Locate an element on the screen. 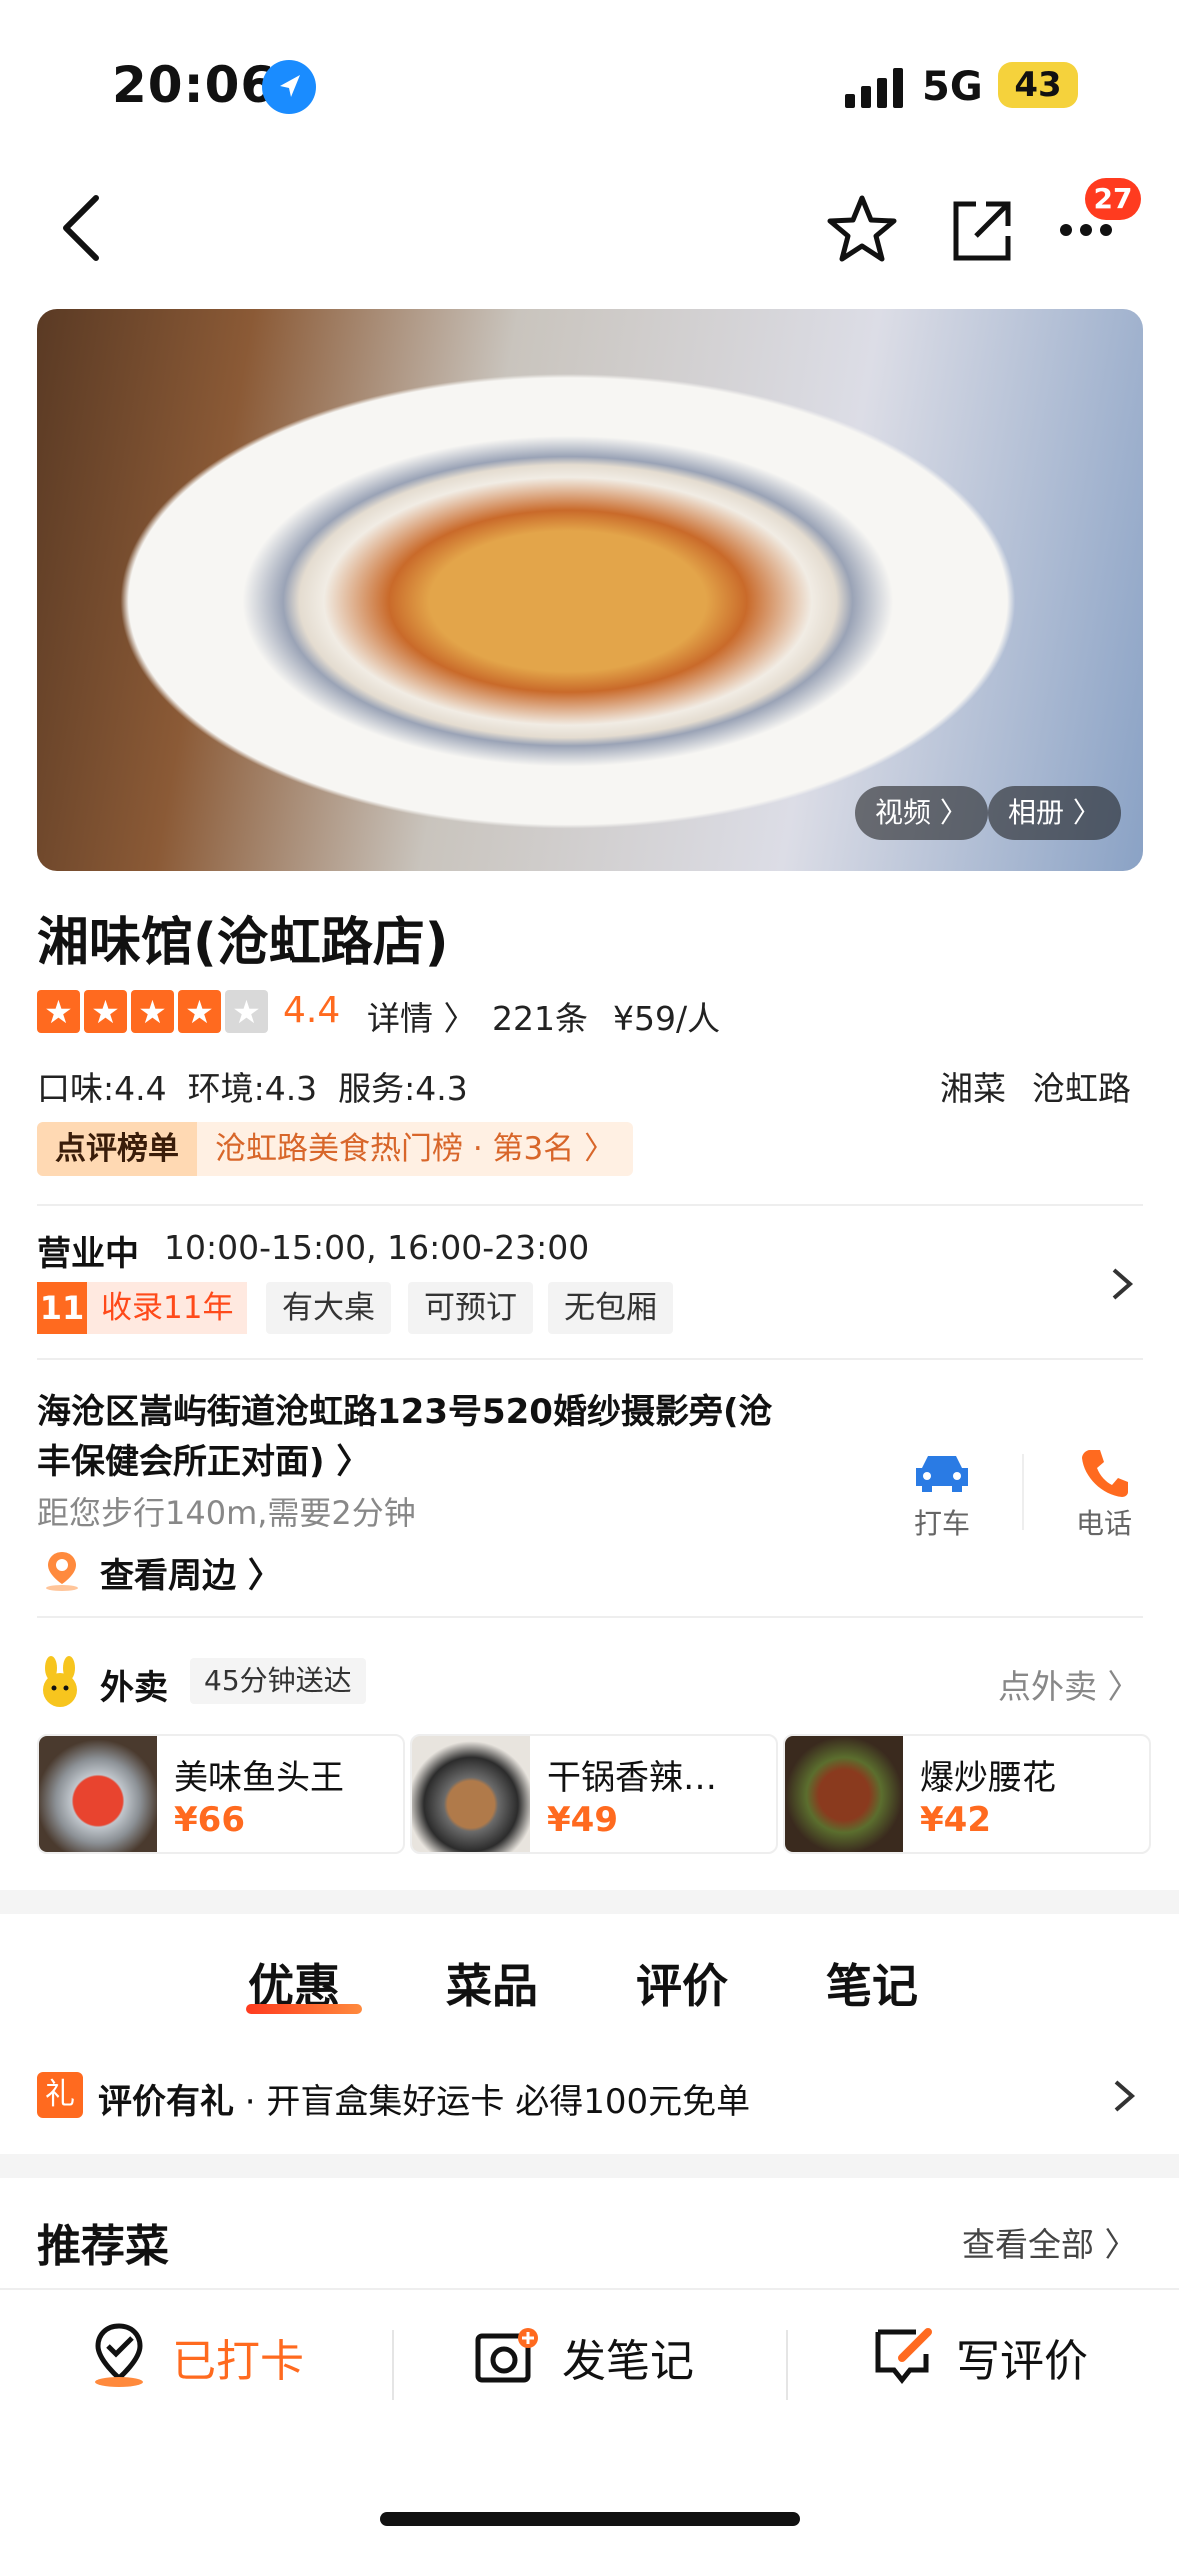 The image size is (1179, 2556). dish-name: 美味鱼头王 is located at coordinates (259, 1778).